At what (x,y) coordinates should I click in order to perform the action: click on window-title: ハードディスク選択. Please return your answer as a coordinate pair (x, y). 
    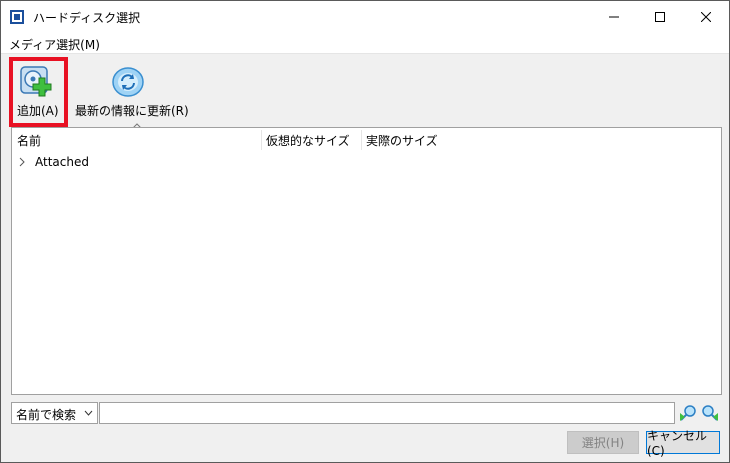
    Looking at the image, I should click on (87, 18).